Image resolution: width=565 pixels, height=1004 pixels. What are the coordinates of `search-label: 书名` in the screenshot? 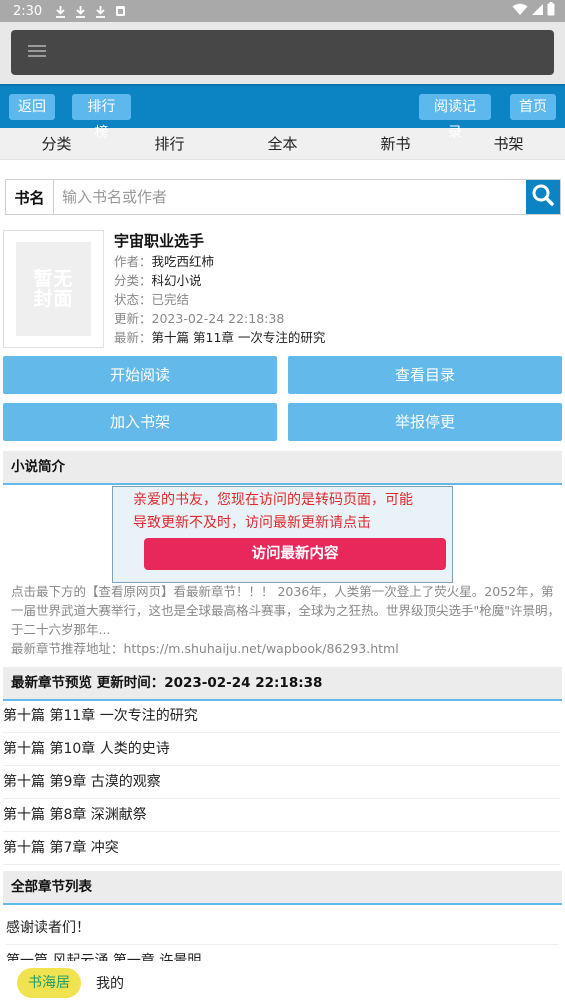 It's located at (30, 197).